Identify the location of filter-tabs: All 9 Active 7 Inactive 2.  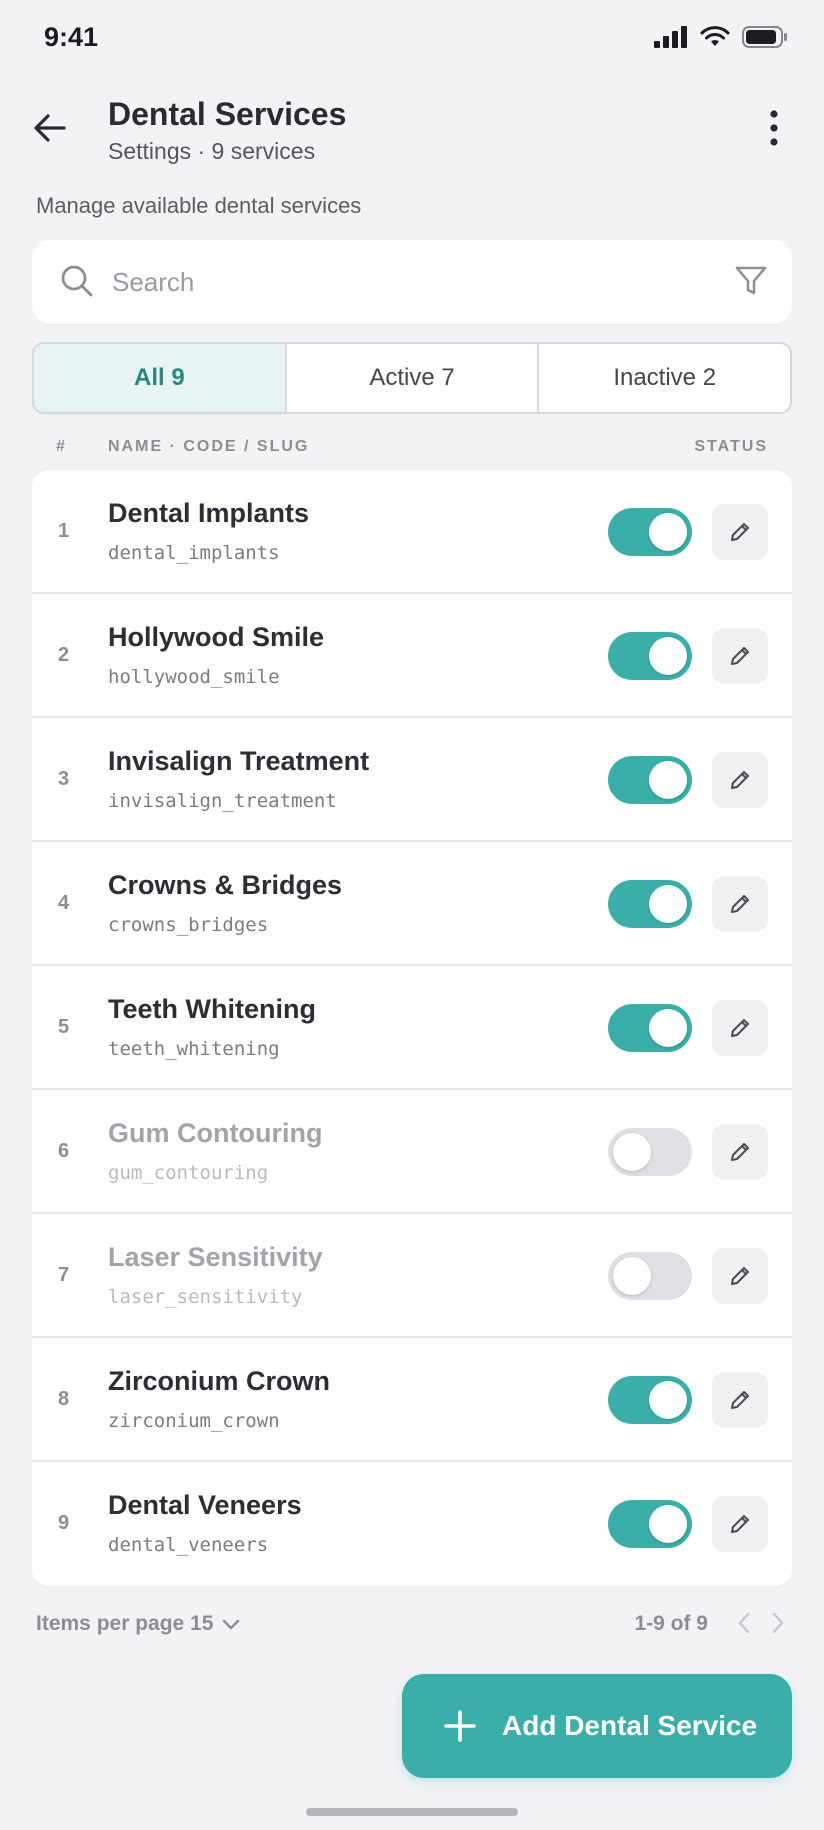
(412, 378).